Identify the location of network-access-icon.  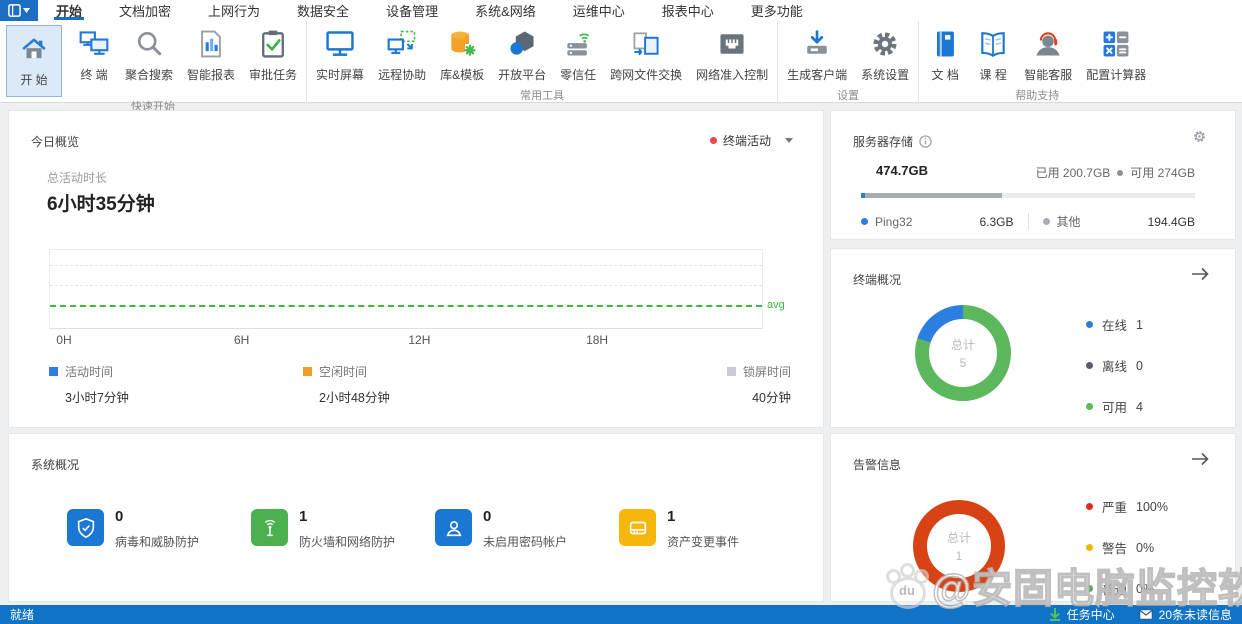
(732, 44).